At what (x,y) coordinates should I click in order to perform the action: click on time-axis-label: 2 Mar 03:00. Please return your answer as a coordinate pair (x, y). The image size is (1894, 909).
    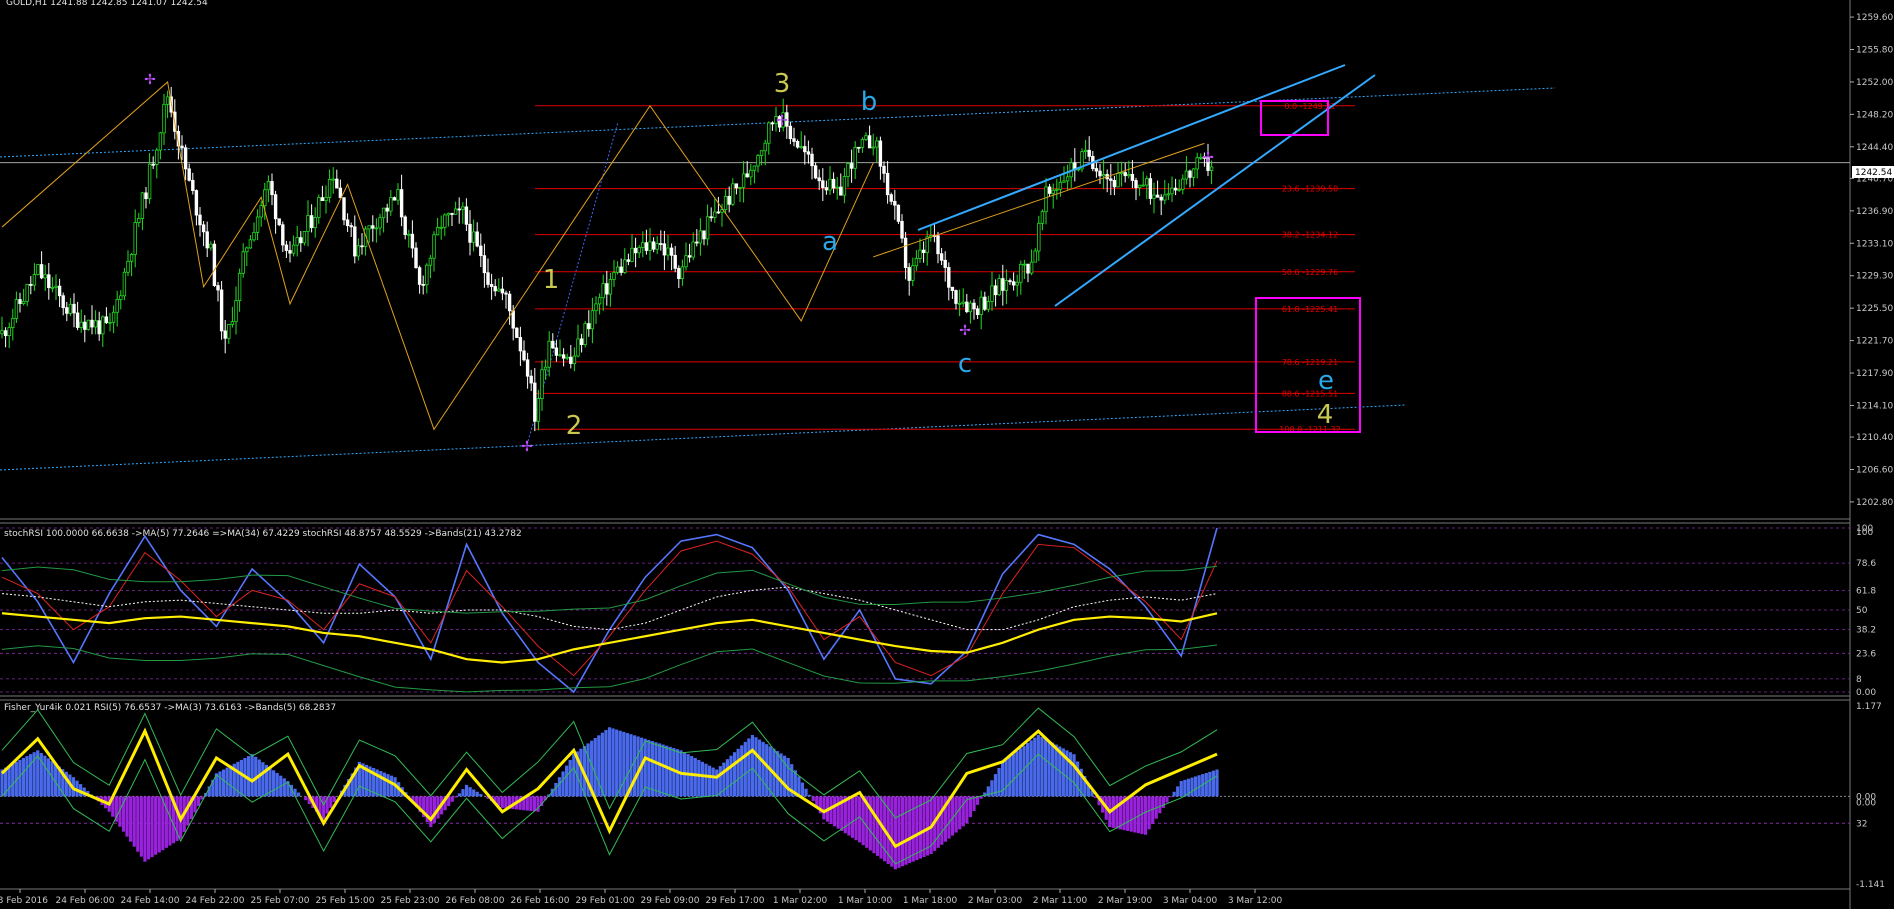
    Looking at the image, I should click on (995, 901).